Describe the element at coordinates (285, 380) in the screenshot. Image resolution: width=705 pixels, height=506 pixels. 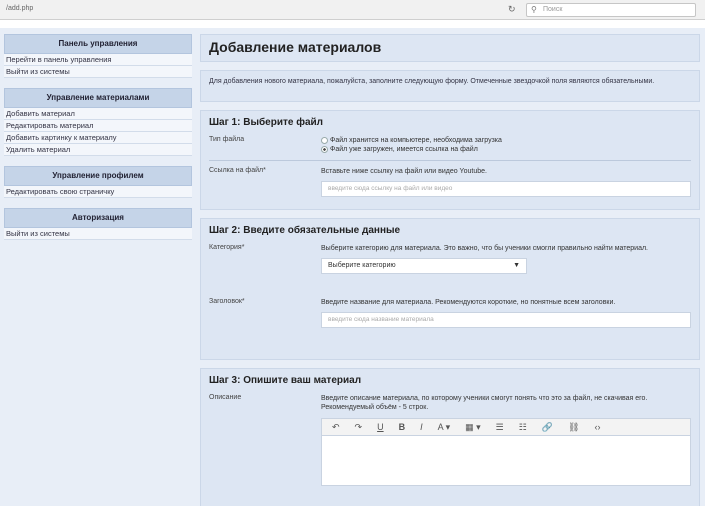
I see `step3-title: Шаг 3: Опишите ваш материал` at that location.